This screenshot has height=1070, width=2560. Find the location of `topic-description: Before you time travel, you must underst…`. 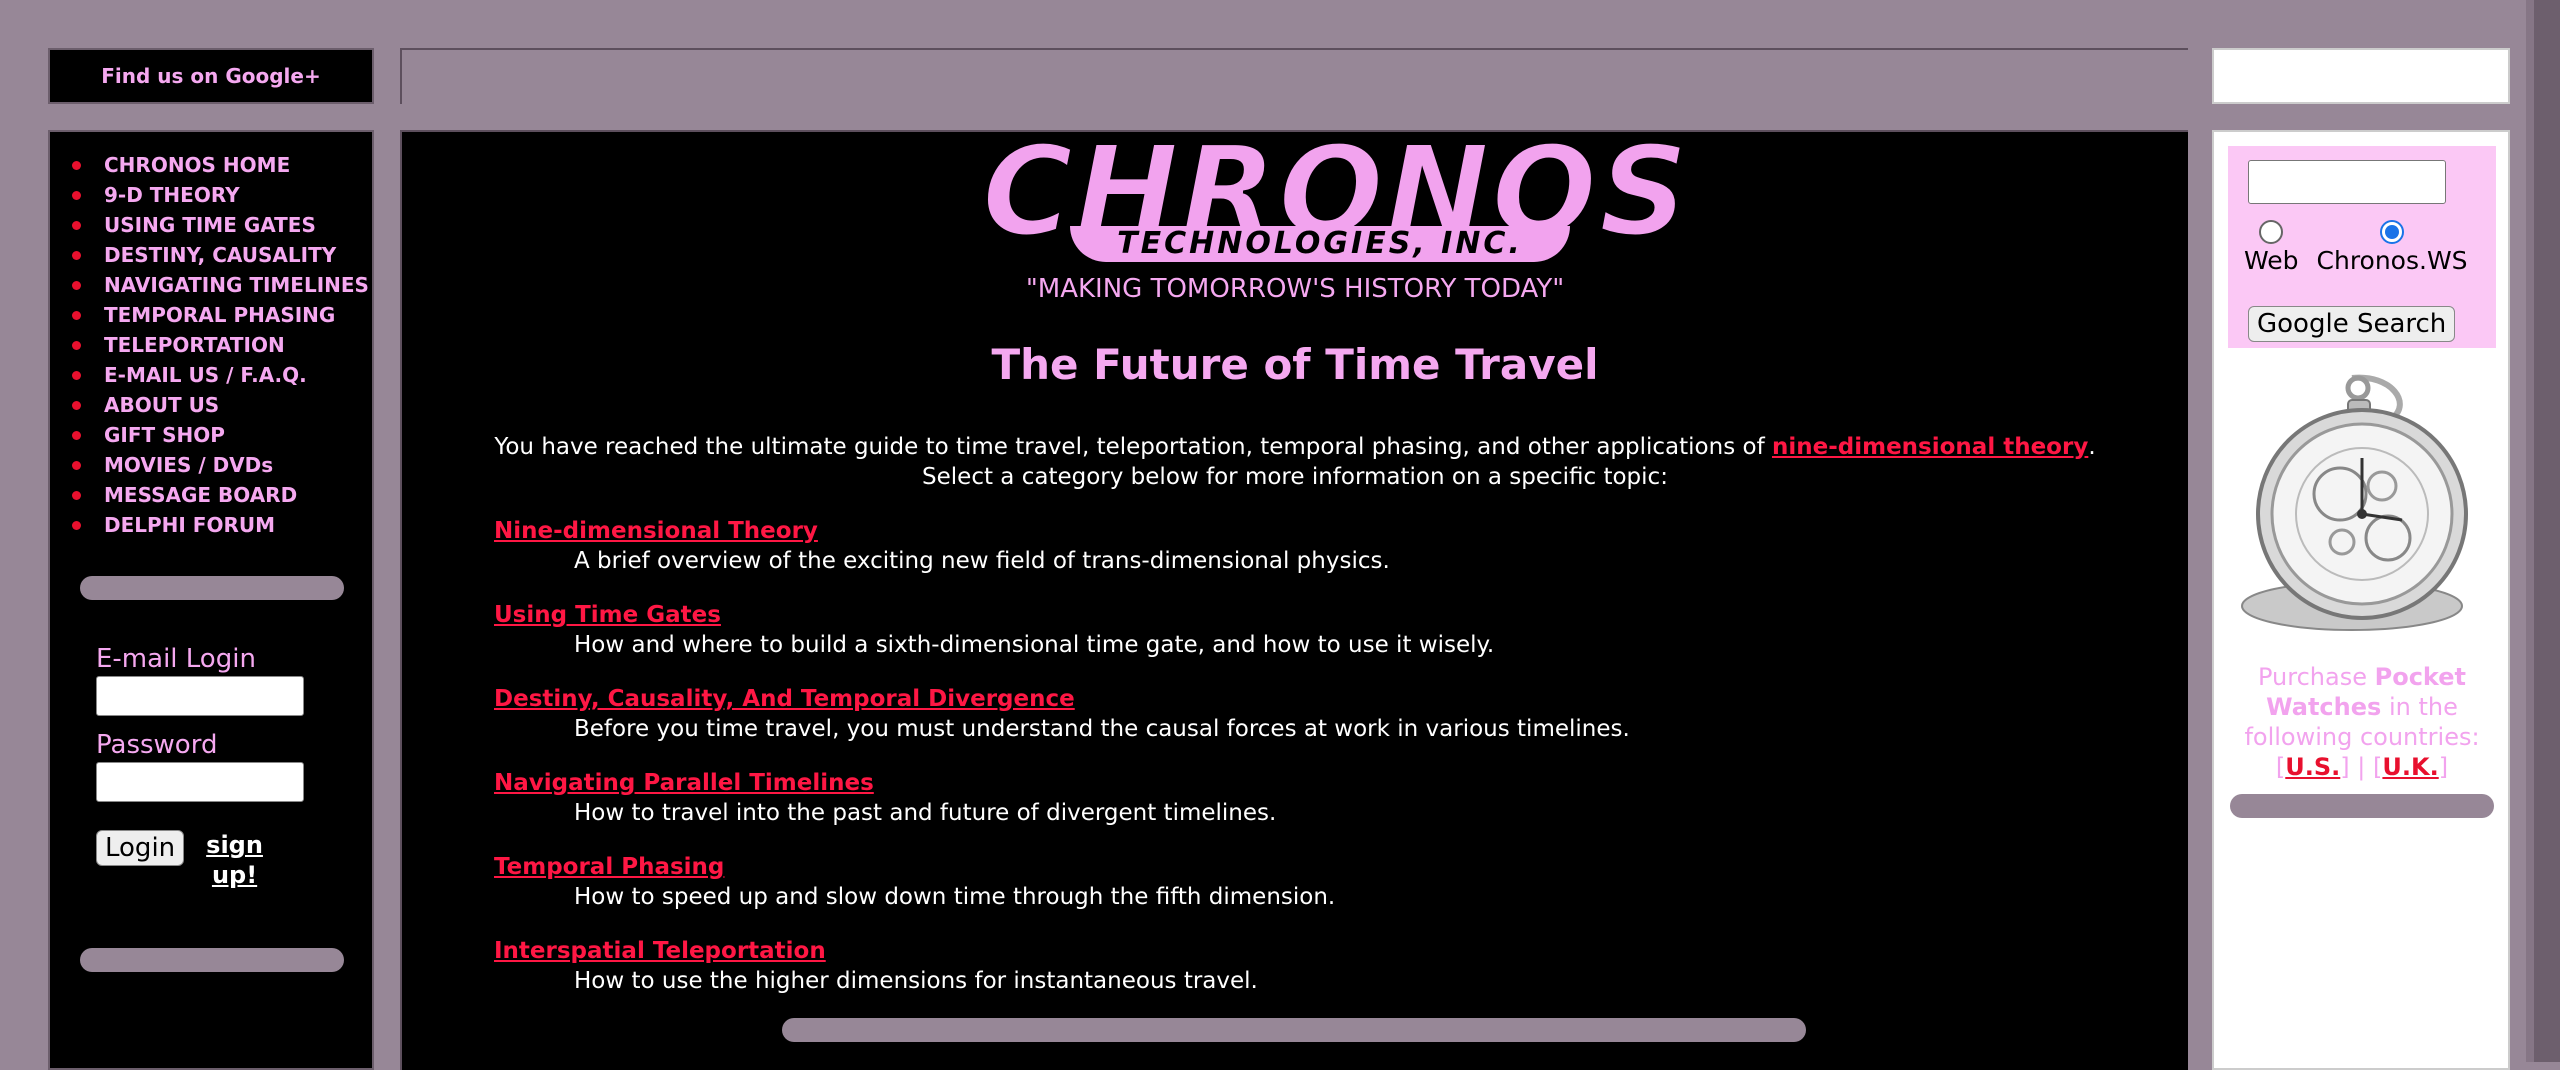

topic-description: Before you time travel, you must underst… is located at coordinates (1102, 729).